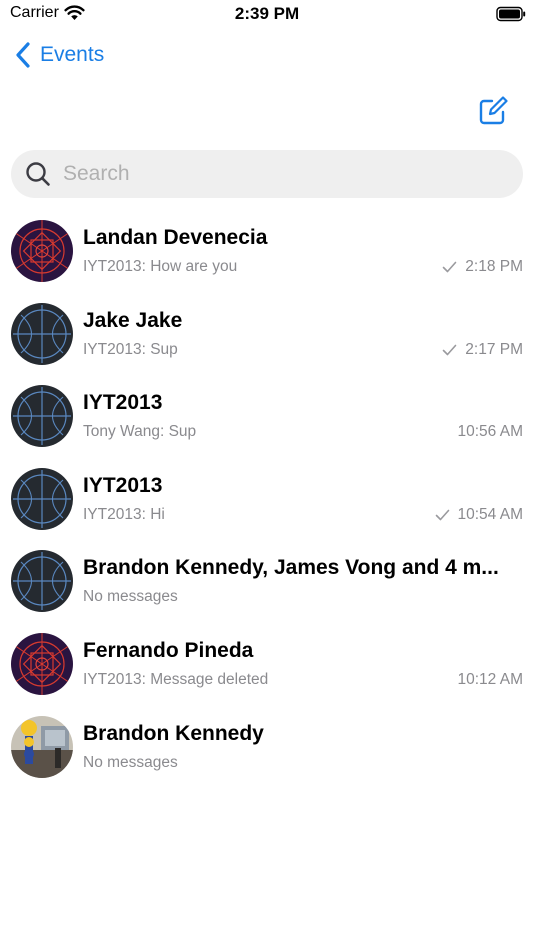 The height and width of the screenshot is (950, 534). Describe the element at coordinates (160, 266) in the screenshot. I see `conversation-preview: IYT2013: How are you` at that location.